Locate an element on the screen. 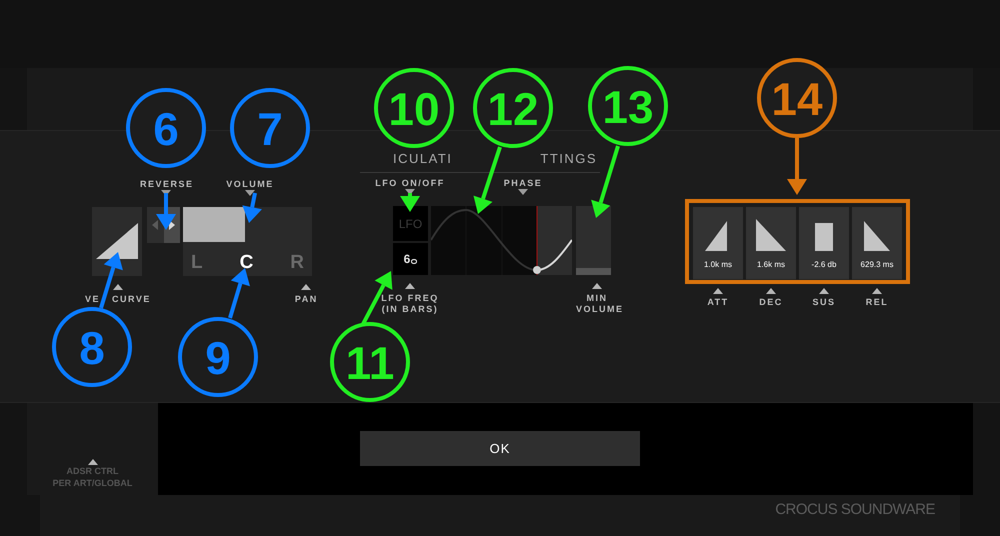 Image resolution: width=1000 pixels, height=536 pixels. lfo-freq-label: (IN BARS) is located at coordinates (410, 309).